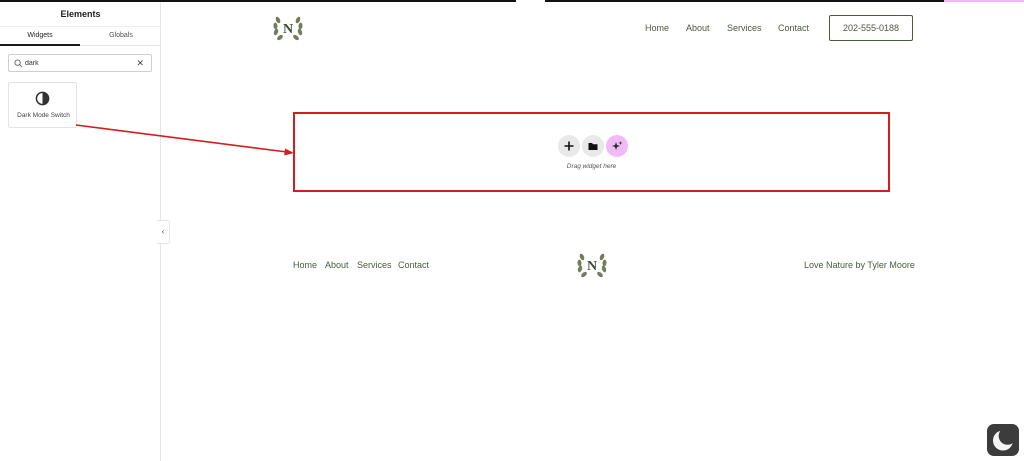 This screenshot has width=1024, height=461. I want to click on phone-button: 202-555-0188, so click(871, 28).